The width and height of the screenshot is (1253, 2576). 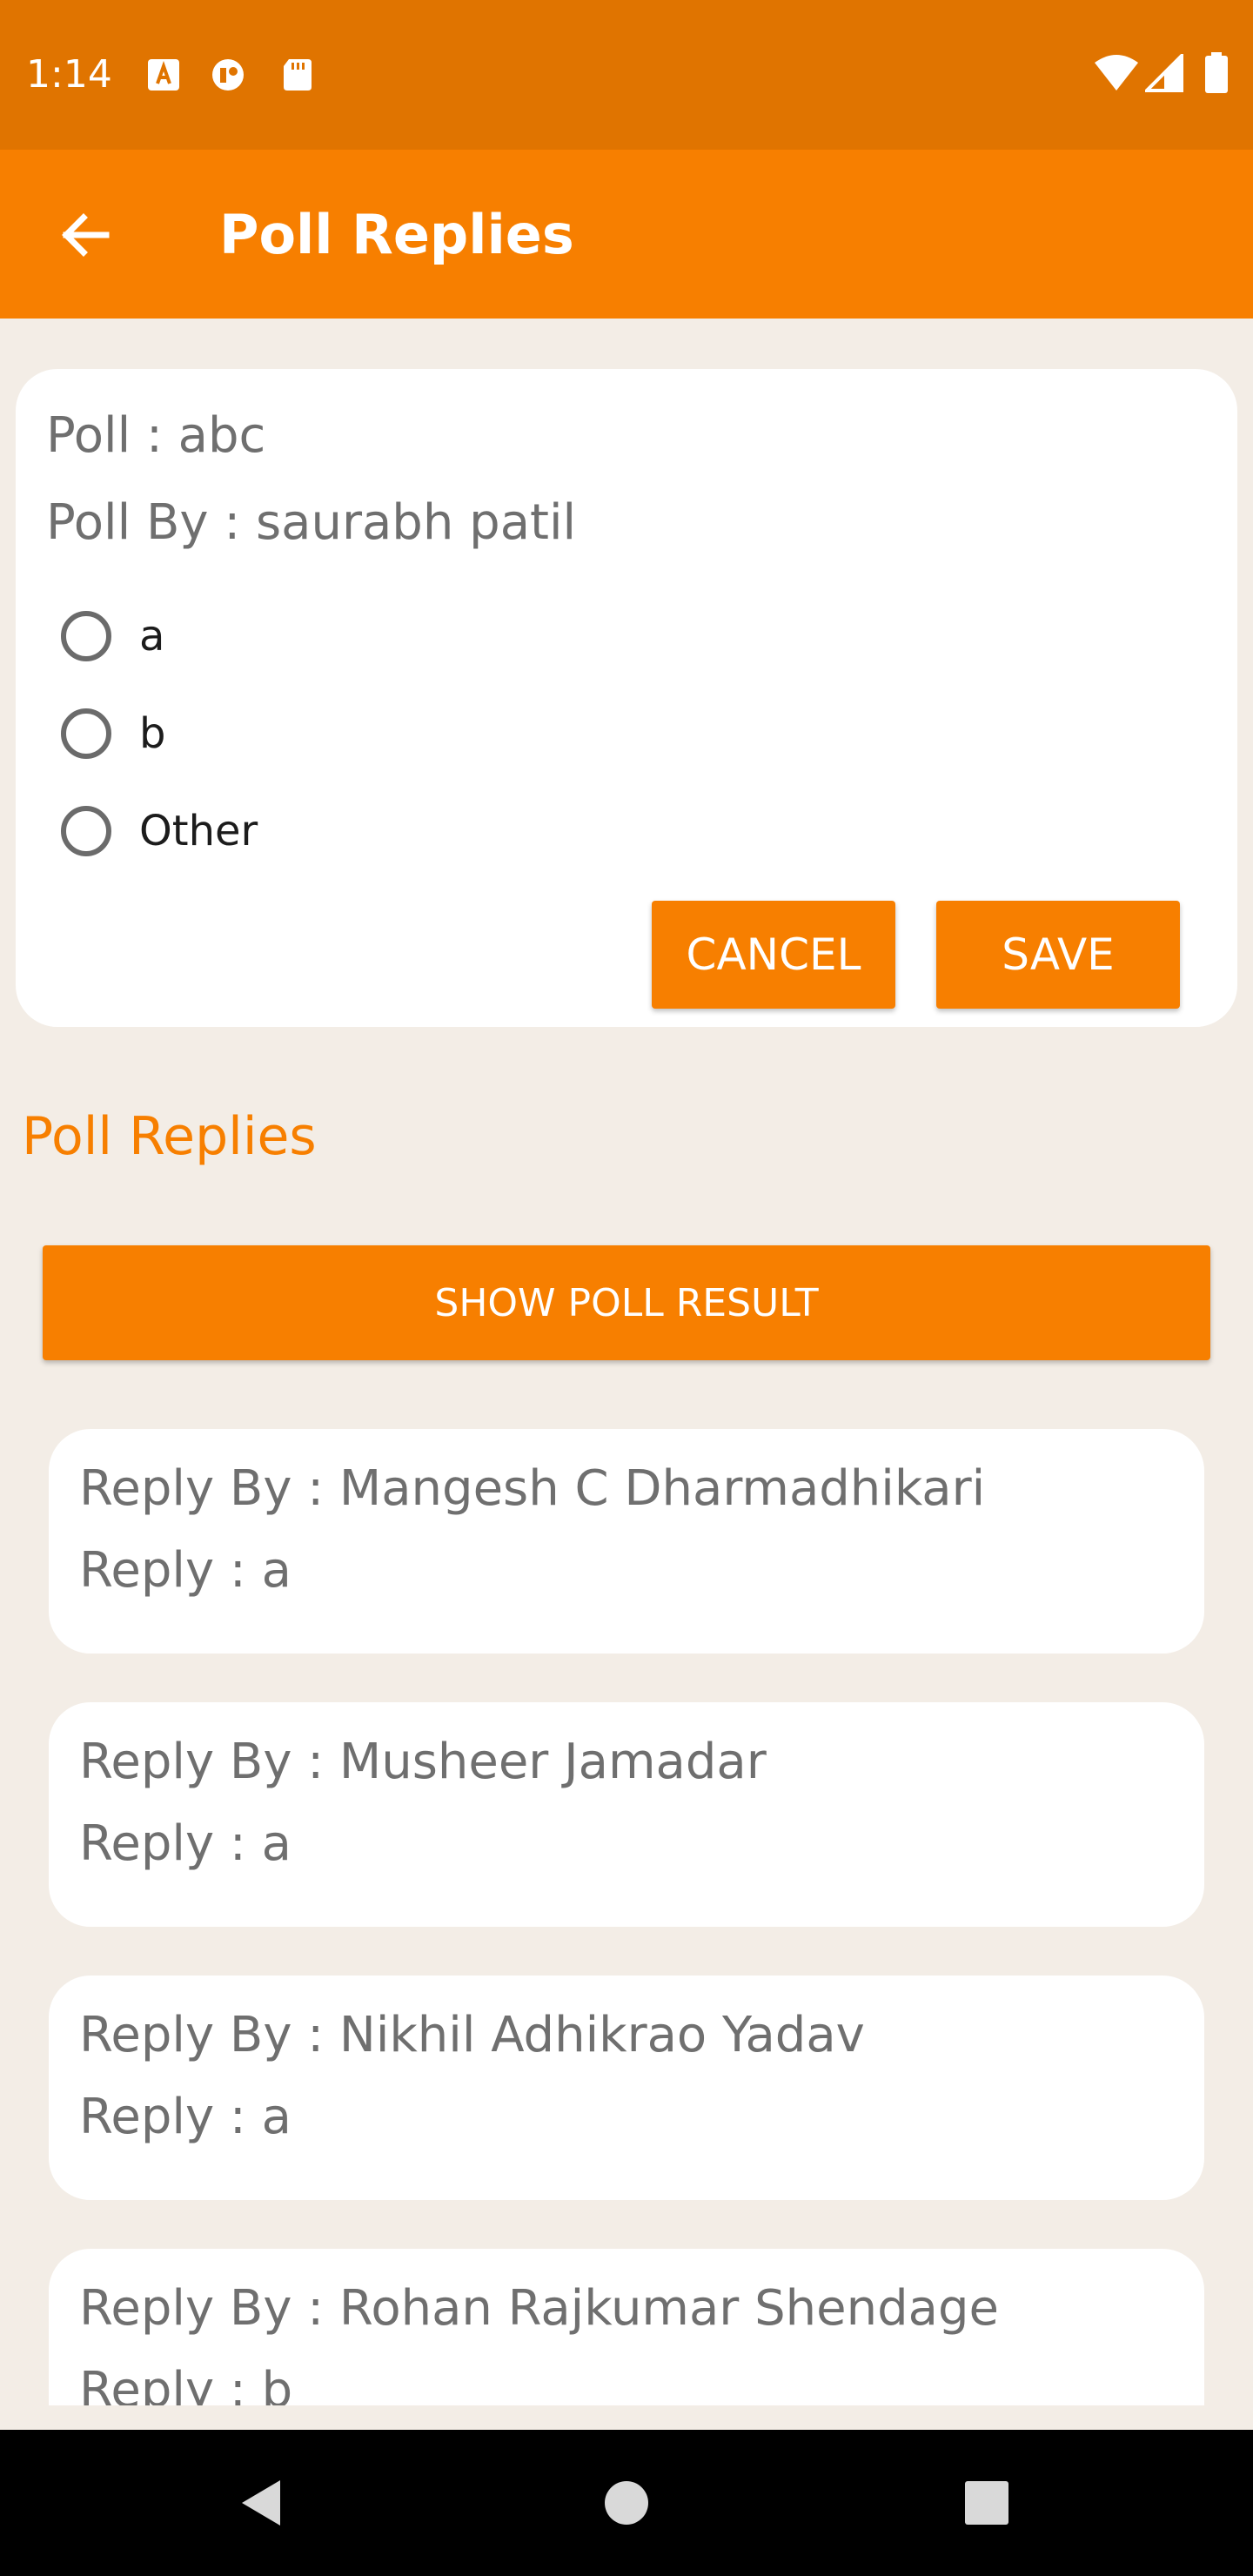 I want to click on save-button: SAVE, so click(x=1058, y=955).